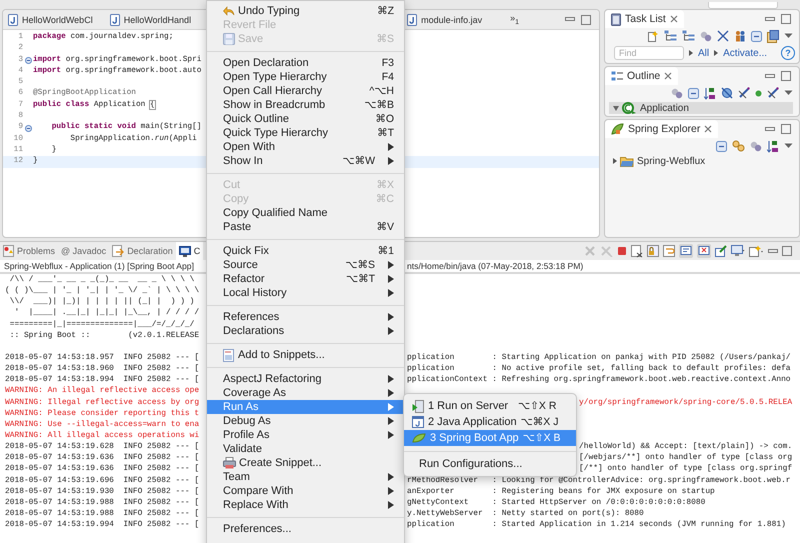 The image size is (800, 543). Describe the element at coordinates (305, 119) in the screenshot. I see `menu-item: Quick Outline ⌘O` at that location.